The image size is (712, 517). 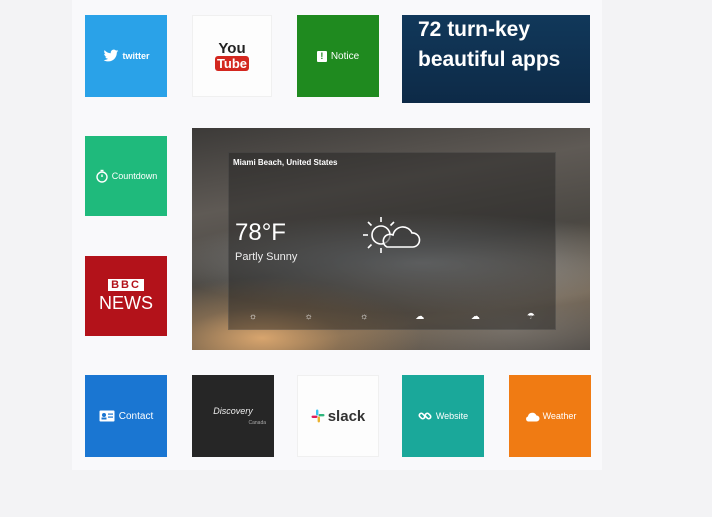 What do you see at coordinates (136, 416) in the screenshot?
I see `contact-label: Contact` at bounding box center [136, 416].